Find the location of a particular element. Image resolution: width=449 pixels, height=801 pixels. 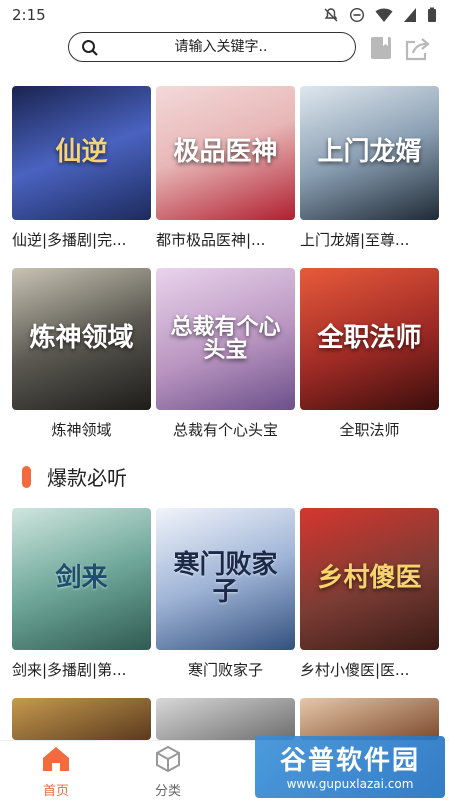

book-card: 全职法师 全职法师 is located at coordinates (369, 354).